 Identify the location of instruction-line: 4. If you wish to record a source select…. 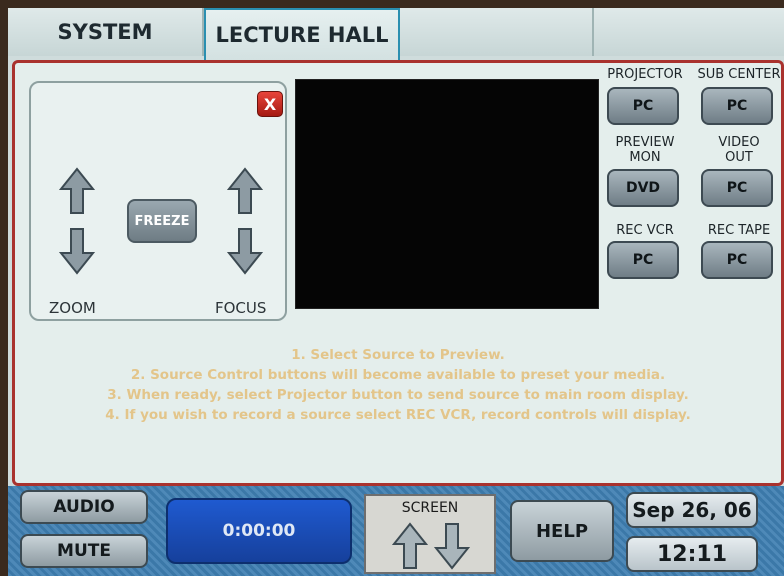
(398, 415).